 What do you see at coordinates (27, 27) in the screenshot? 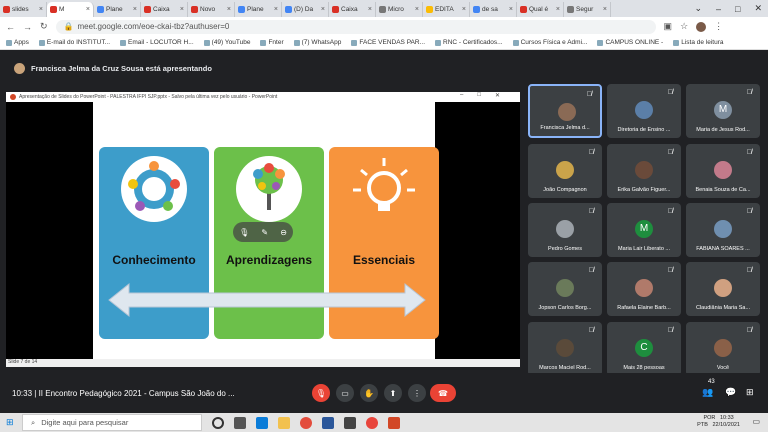
I see `forward-icon: →` at bounding box center [27, 27].